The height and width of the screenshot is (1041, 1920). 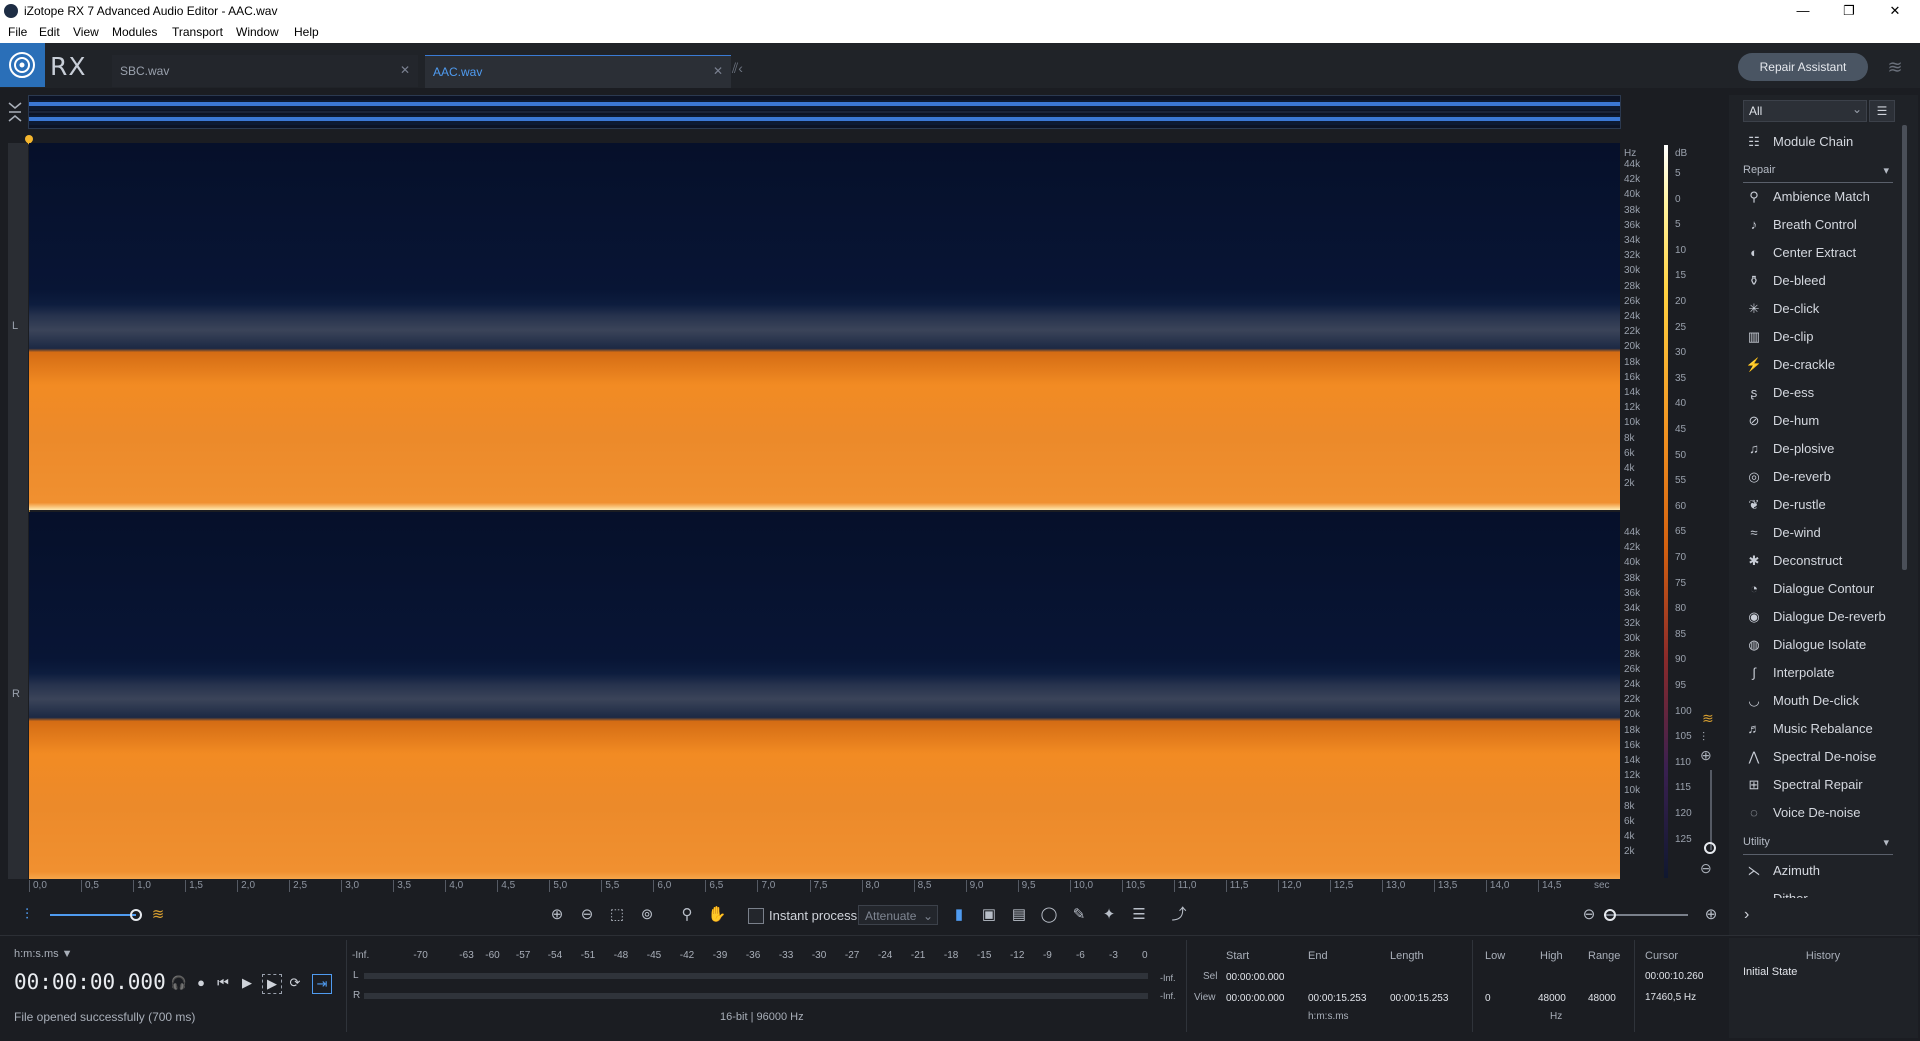 What do you see at coordinates (257, 32) in the screenshot?
I see `menu-window: Window` at bounding box center [257, 32].